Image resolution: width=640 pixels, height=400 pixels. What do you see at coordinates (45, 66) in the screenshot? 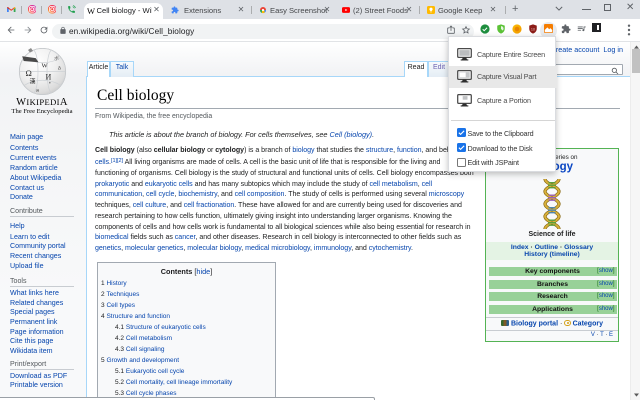
I see `svg-text: W` at bounding box center [45, 66].